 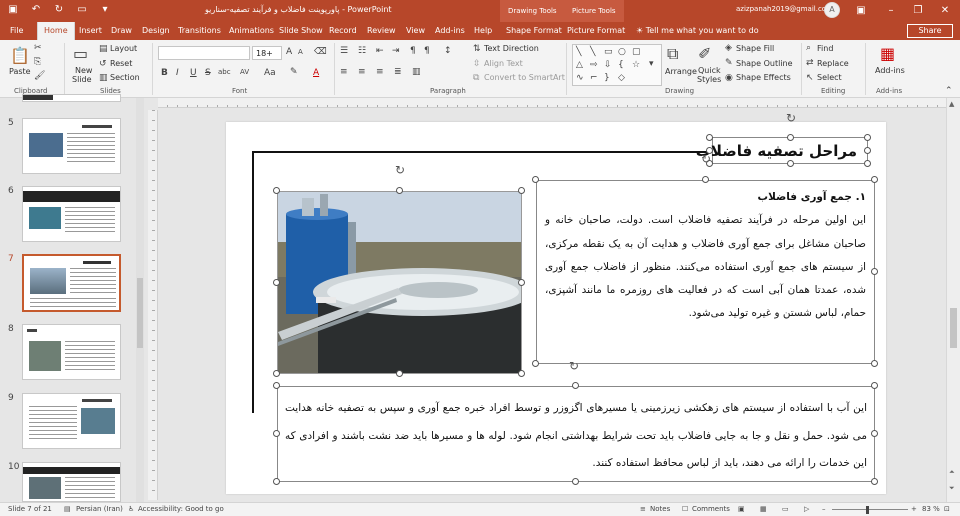 I want to click on add-ins-button: Add-ins, so click(x=890, y=71).